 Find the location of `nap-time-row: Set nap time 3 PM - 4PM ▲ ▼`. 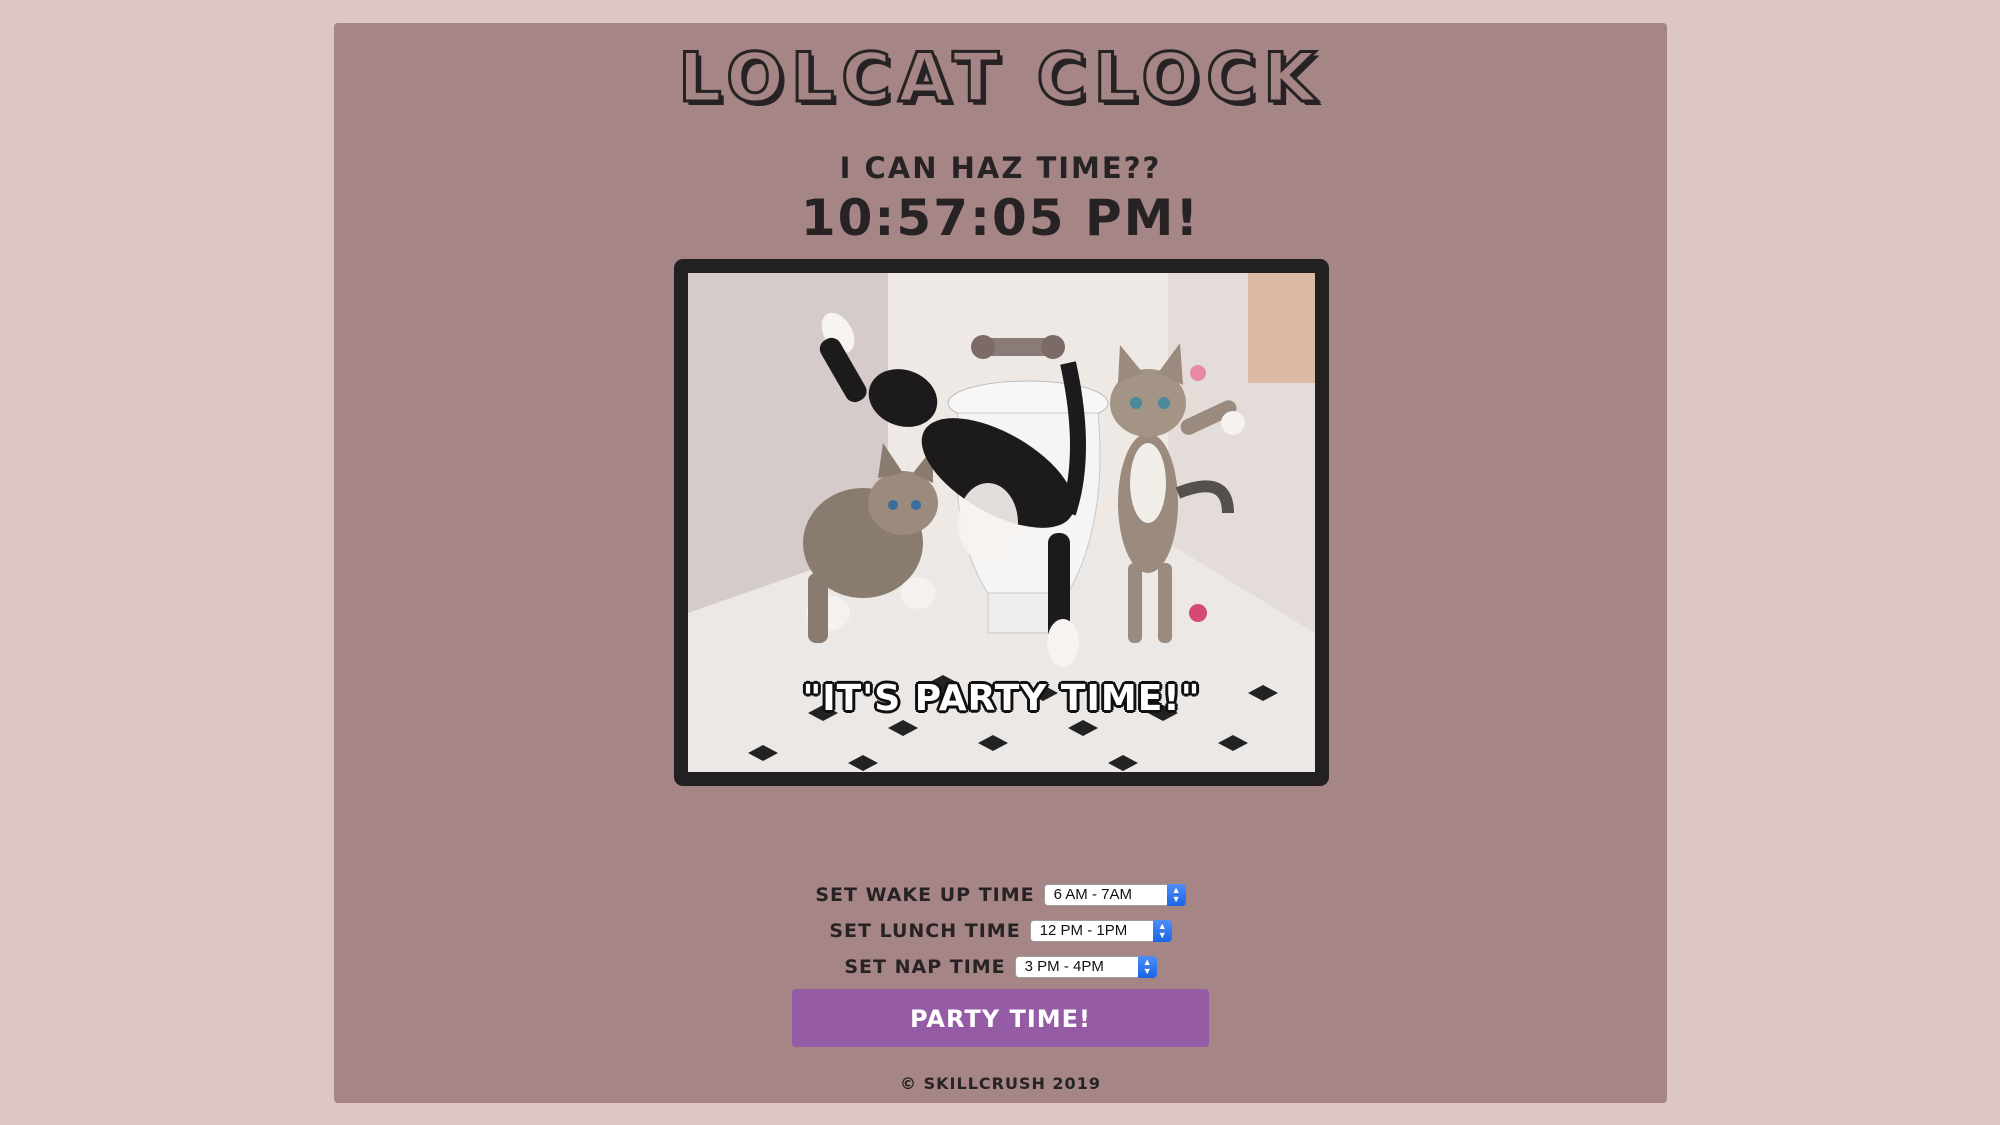

nap-time-row: Set nap time 3 PM - 4PM ▲ ▼ is located at coordinates (1000, 967).